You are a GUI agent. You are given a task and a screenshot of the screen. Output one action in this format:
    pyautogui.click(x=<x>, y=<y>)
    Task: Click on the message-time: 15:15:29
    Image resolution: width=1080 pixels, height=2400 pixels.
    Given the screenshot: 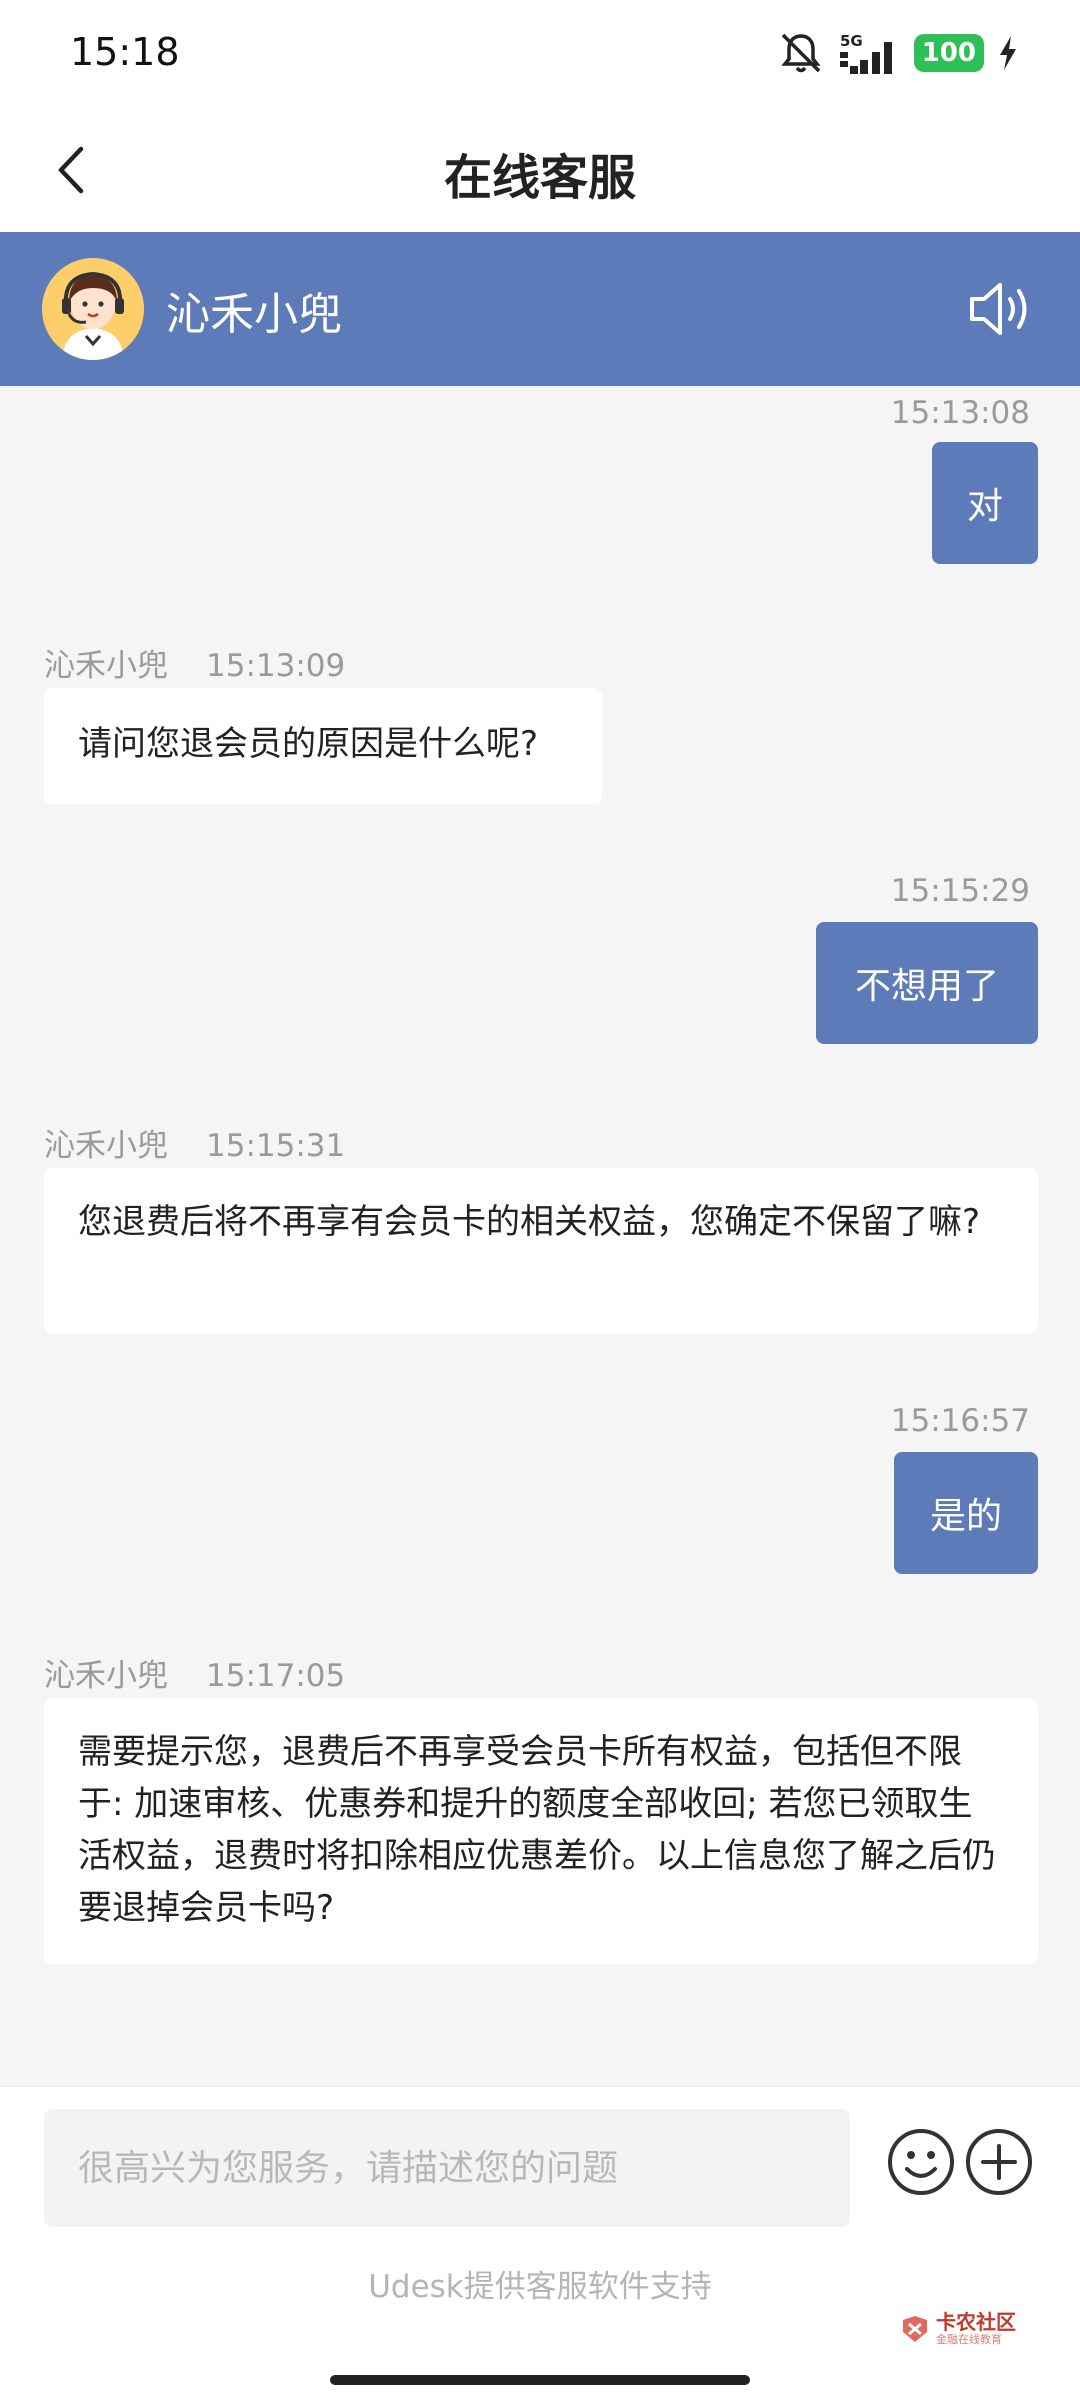 What is the action you would take?
    pyautogui.click(x=960, y=891)
    